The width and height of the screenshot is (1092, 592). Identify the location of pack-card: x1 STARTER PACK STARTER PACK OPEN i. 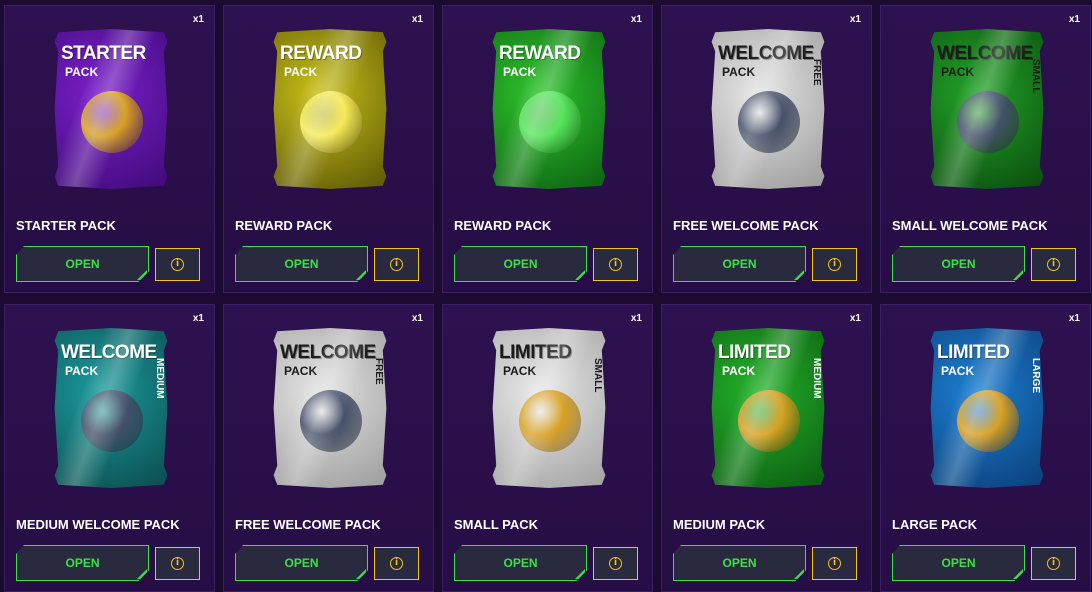
(109, 149).